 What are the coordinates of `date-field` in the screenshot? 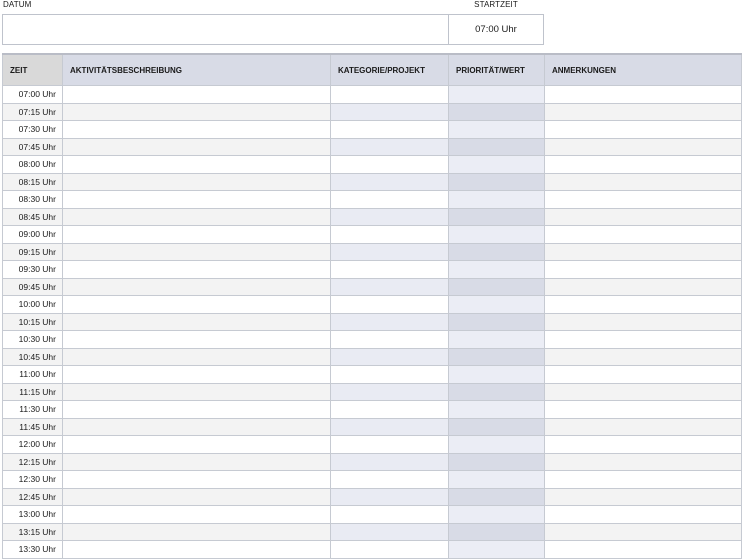 It's located at (225, 29).